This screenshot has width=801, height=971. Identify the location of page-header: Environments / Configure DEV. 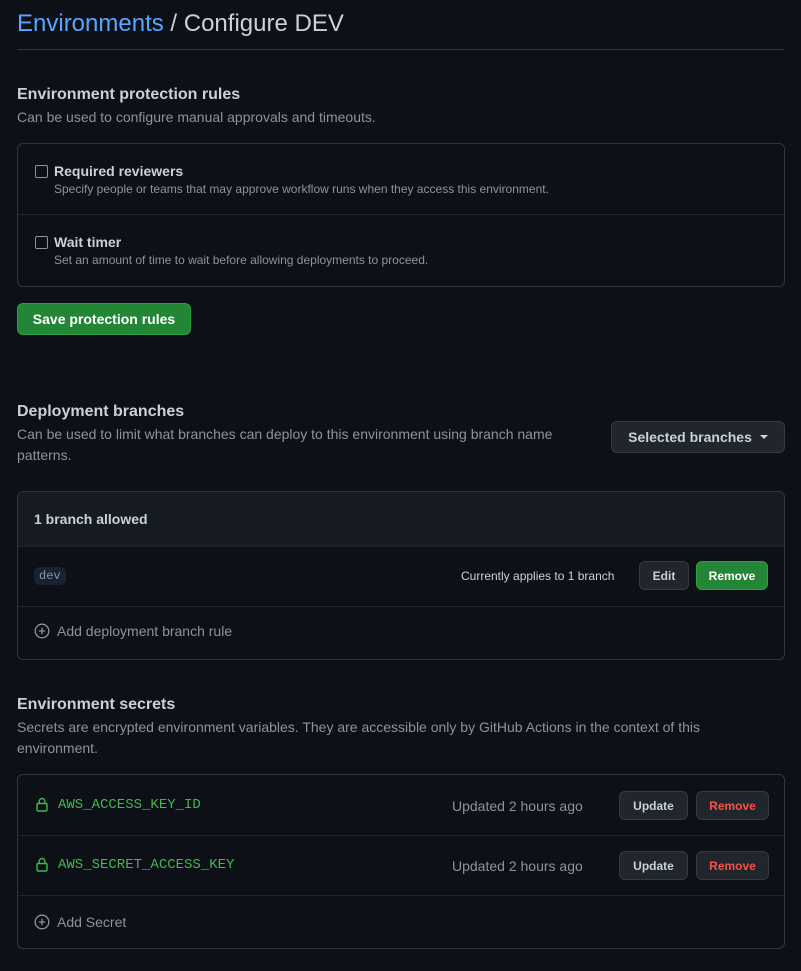
(400, 25).